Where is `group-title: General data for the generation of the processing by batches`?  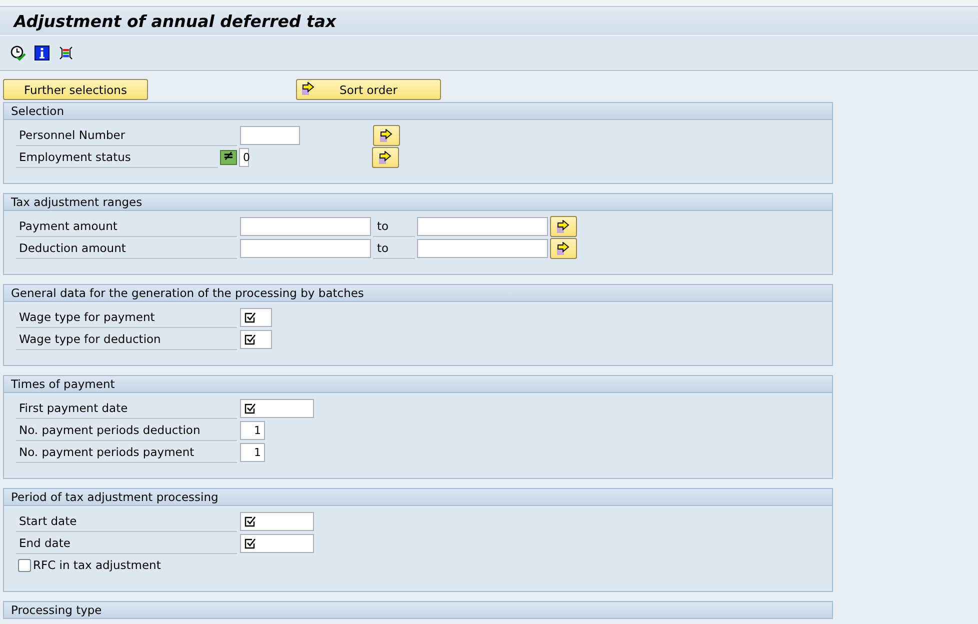 group-title: General data for the generation of the processing by batches is located at coordinates (187, 293).